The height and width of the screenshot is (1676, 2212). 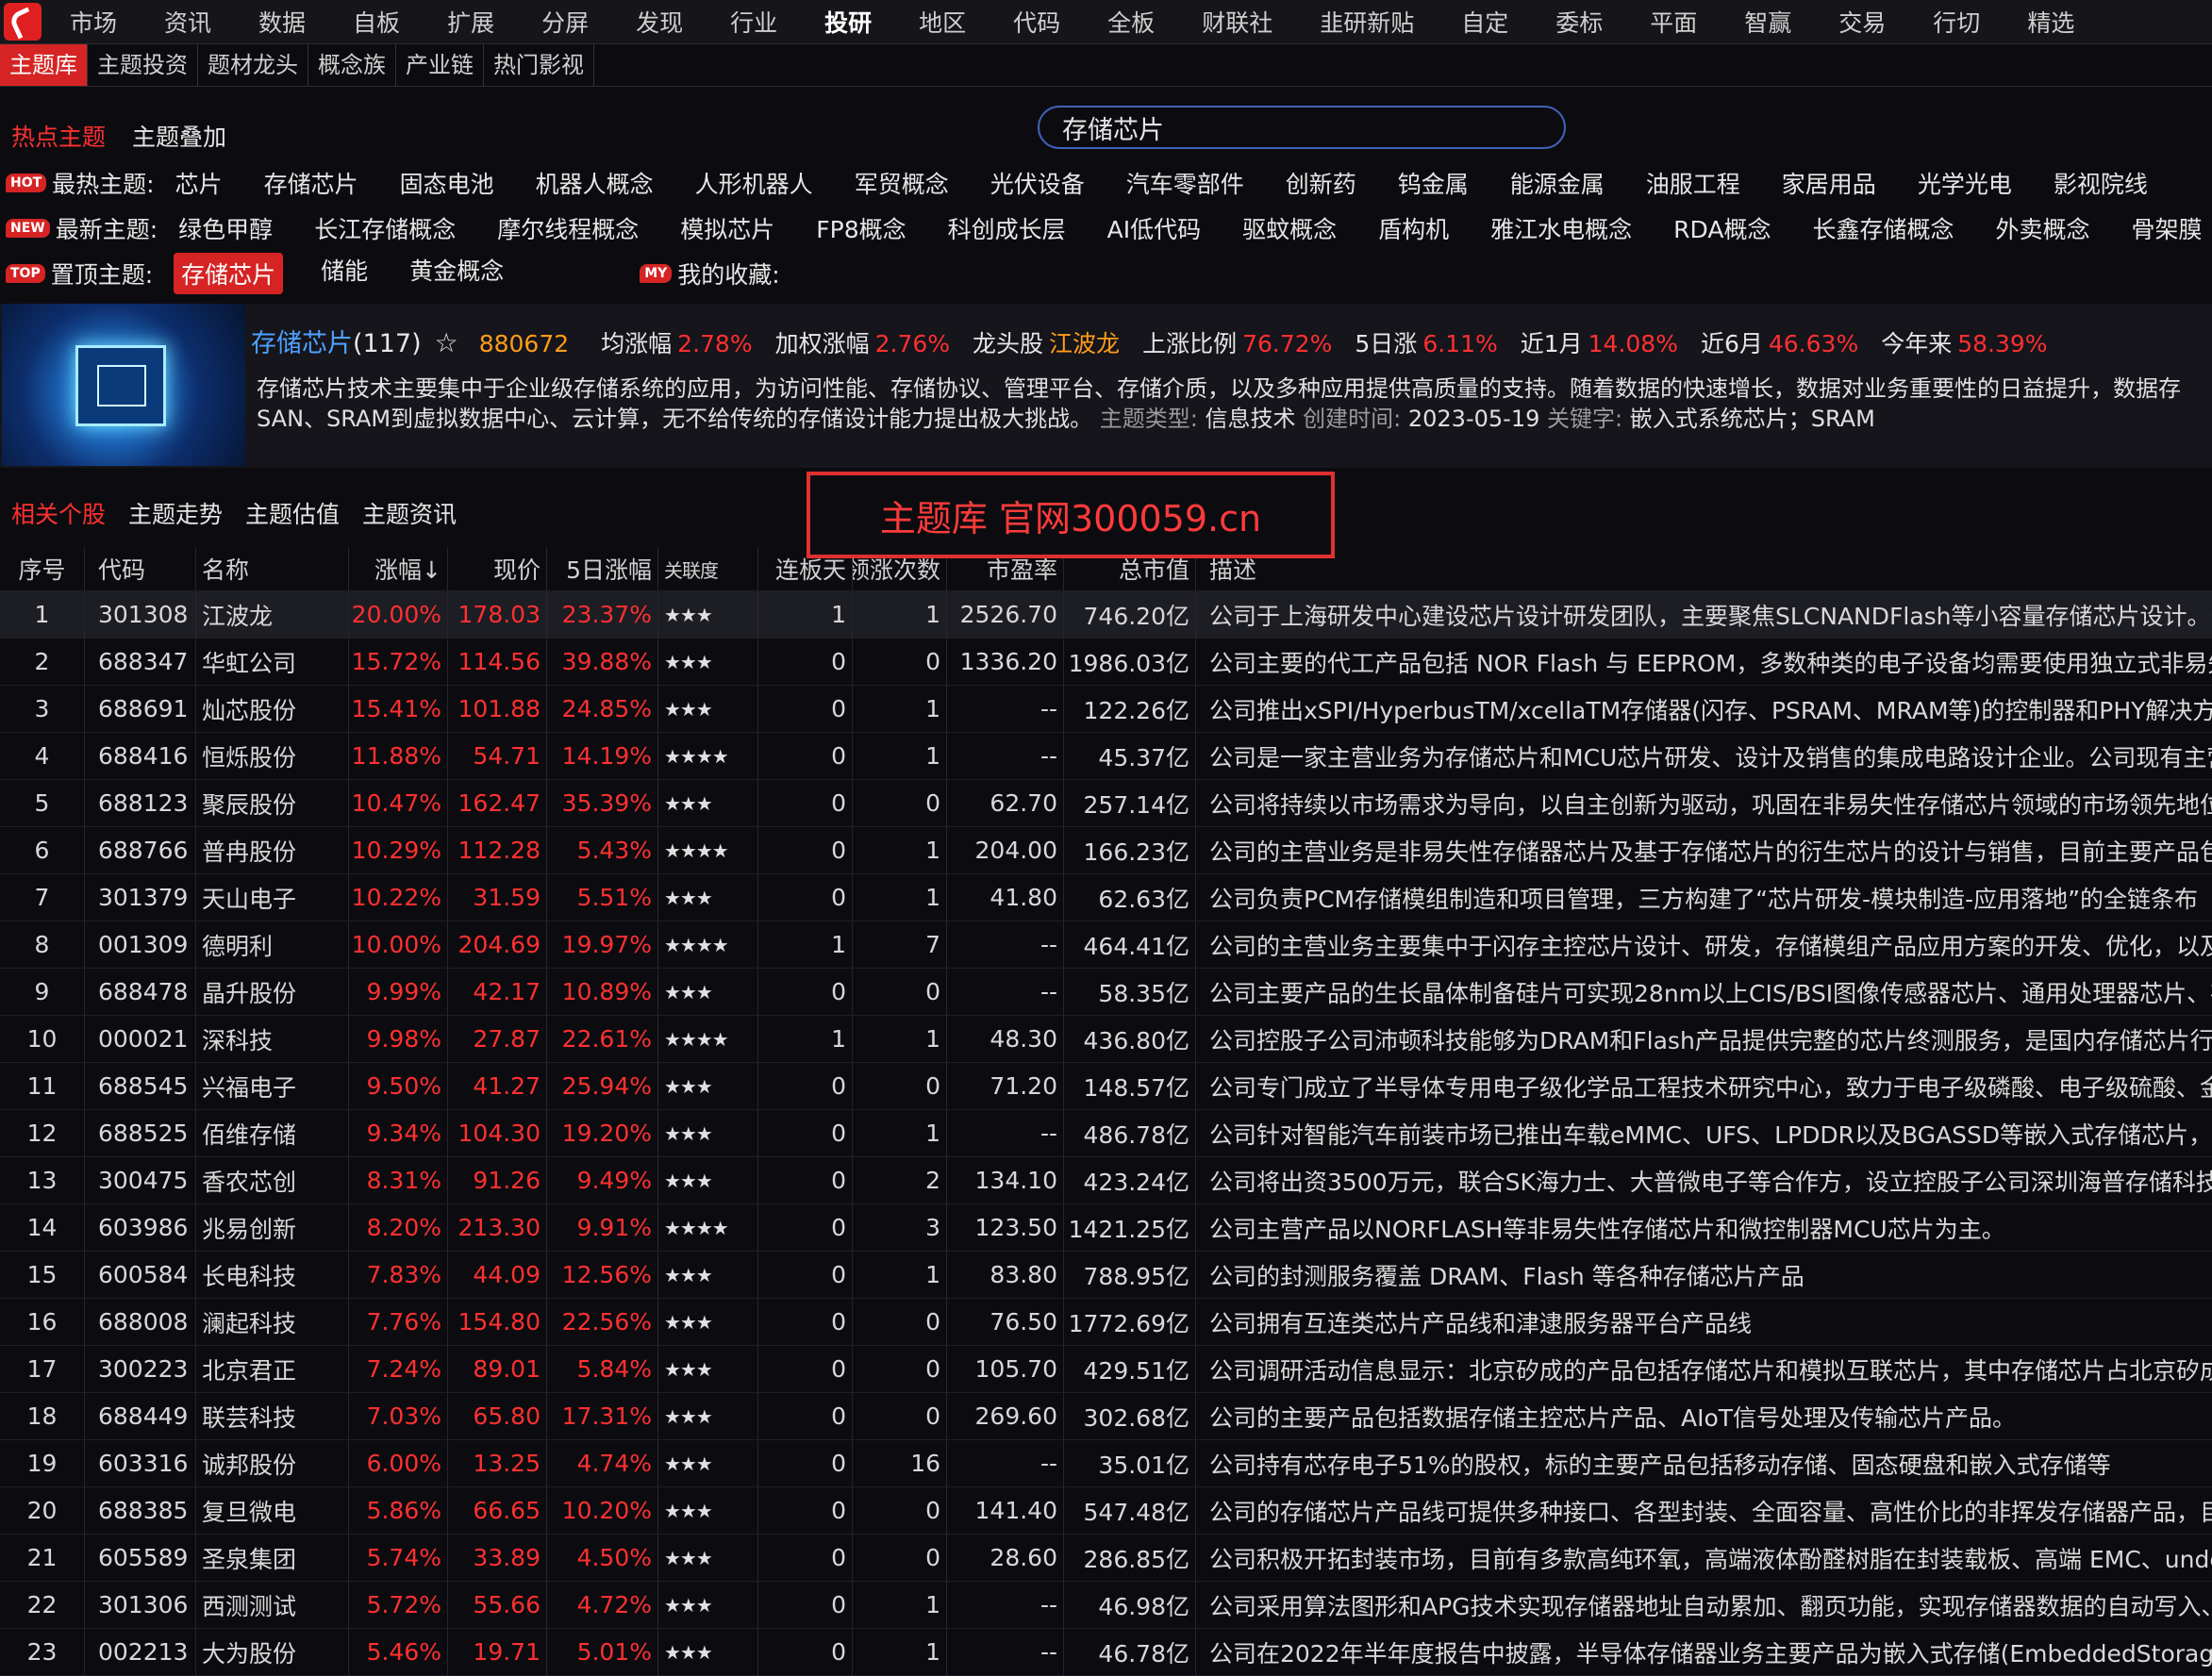 I want to click on theme-tag: 摩尔线程概念, so click(x=568, y=228).